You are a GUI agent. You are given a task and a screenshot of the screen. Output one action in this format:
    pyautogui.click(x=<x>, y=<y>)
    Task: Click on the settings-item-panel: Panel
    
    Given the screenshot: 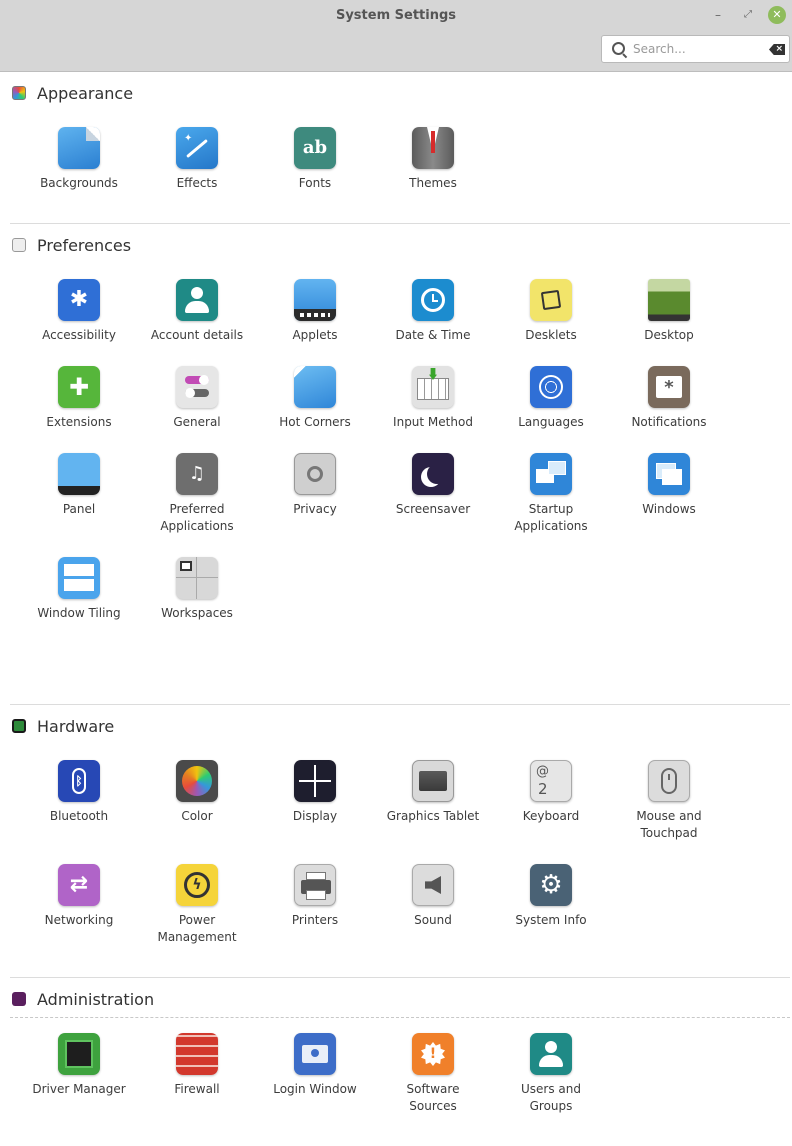 What is the action you would take?
    pyautogui.click(x=79, y=485)
    